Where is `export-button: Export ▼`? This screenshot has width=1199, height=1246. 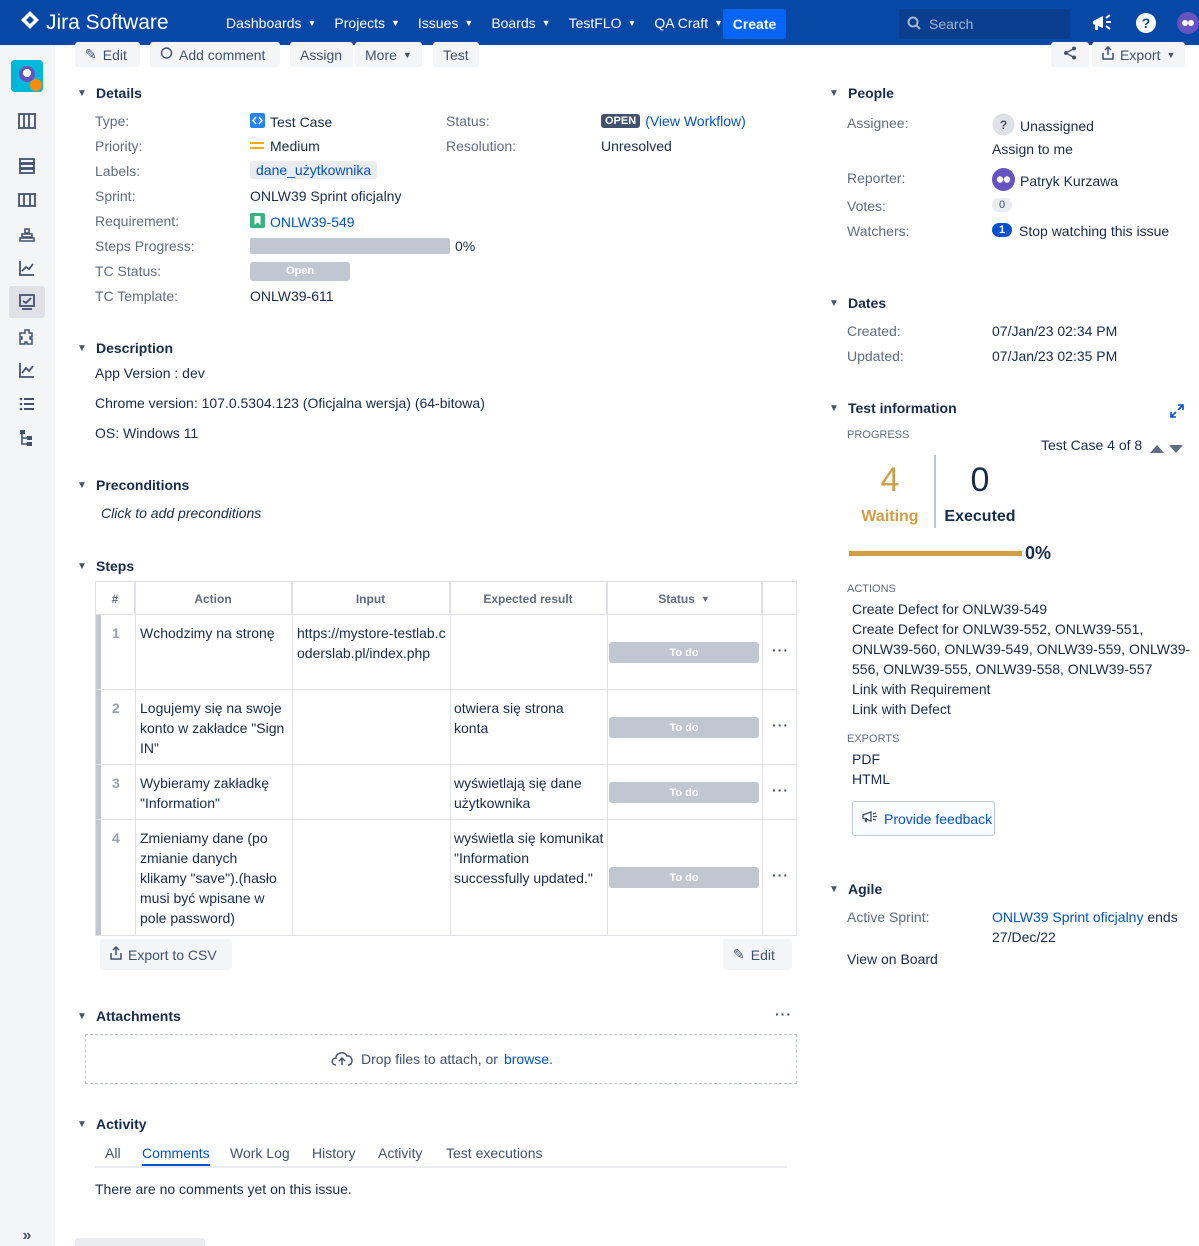 export-button: Export ▼ is located at coordinates (1138, 54).